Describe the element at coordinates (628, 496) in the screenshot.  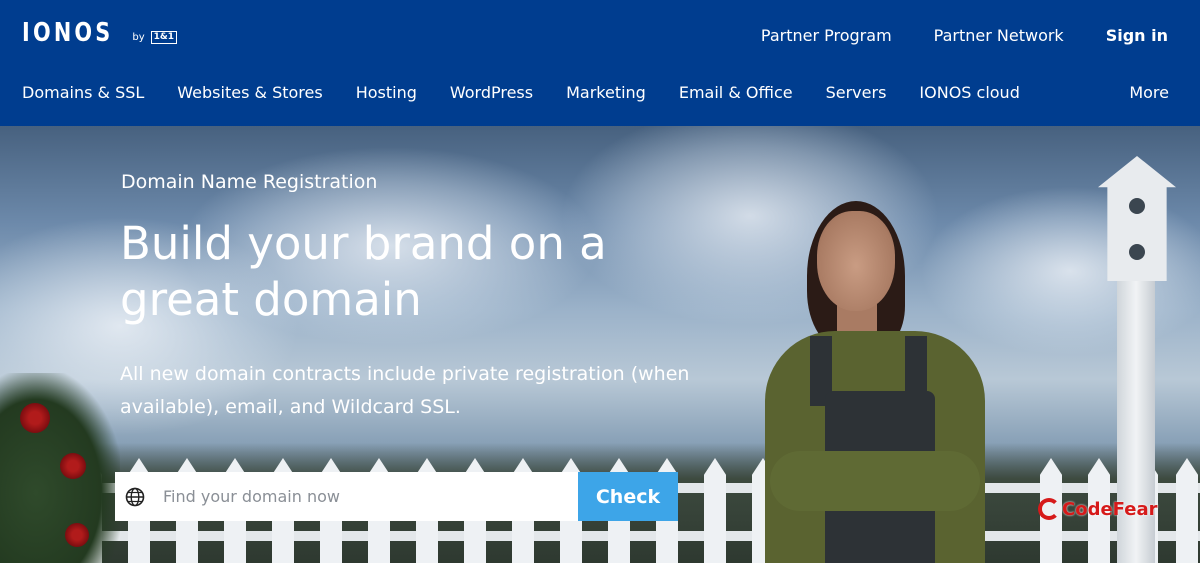
I see `check-button: Check` at that location.